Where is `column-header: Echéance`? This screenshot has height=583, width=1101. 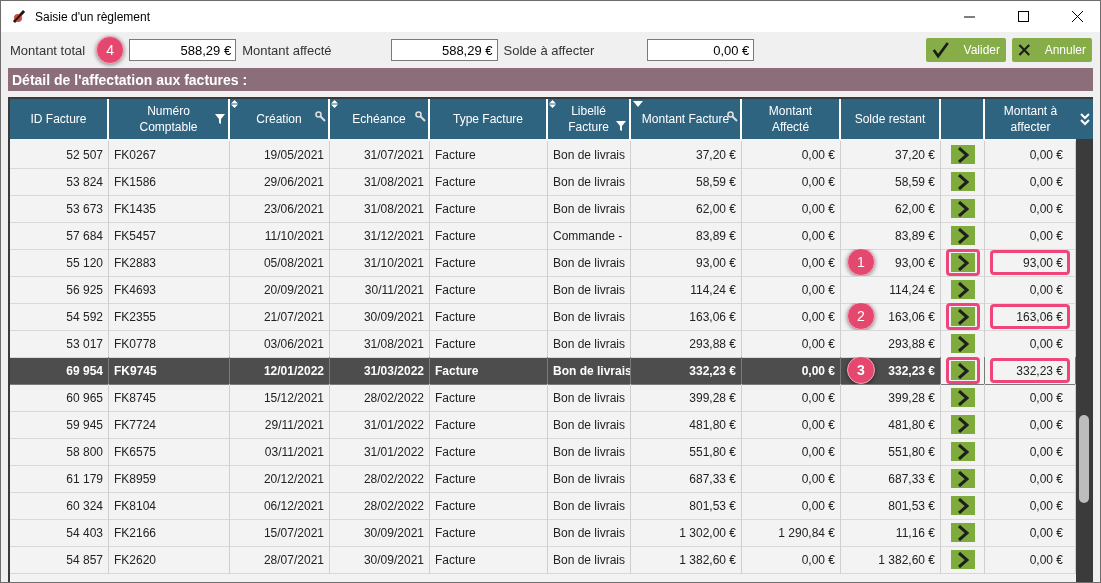 column-header: Echéance is located at coordinates (379, 119).